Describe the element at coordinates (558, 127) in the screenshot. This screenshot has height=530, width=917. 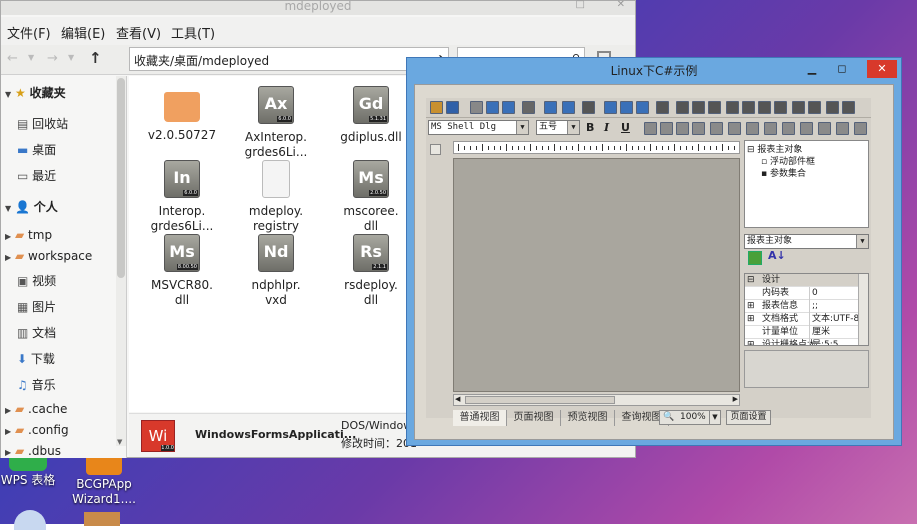
I see `font-size-select: 五号 ▼` at that location.